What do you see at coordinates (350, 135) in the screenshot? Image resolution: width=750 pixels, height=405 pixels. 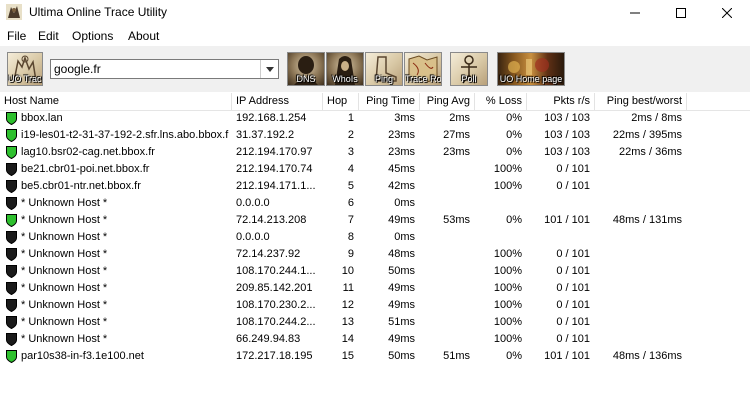 I see `hop-cell: 2` at bounding box center [350, 135].